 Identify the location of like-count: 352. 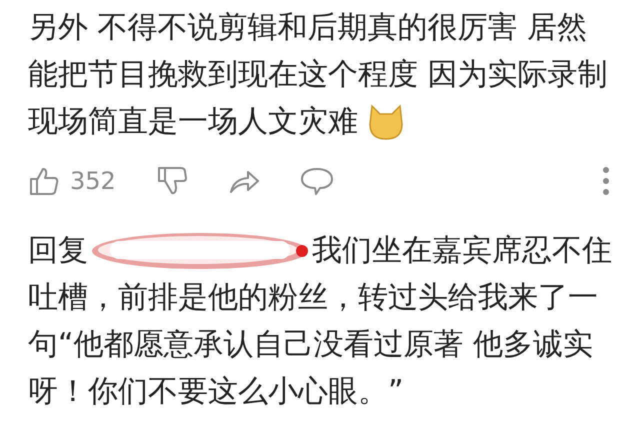
(93, 181).